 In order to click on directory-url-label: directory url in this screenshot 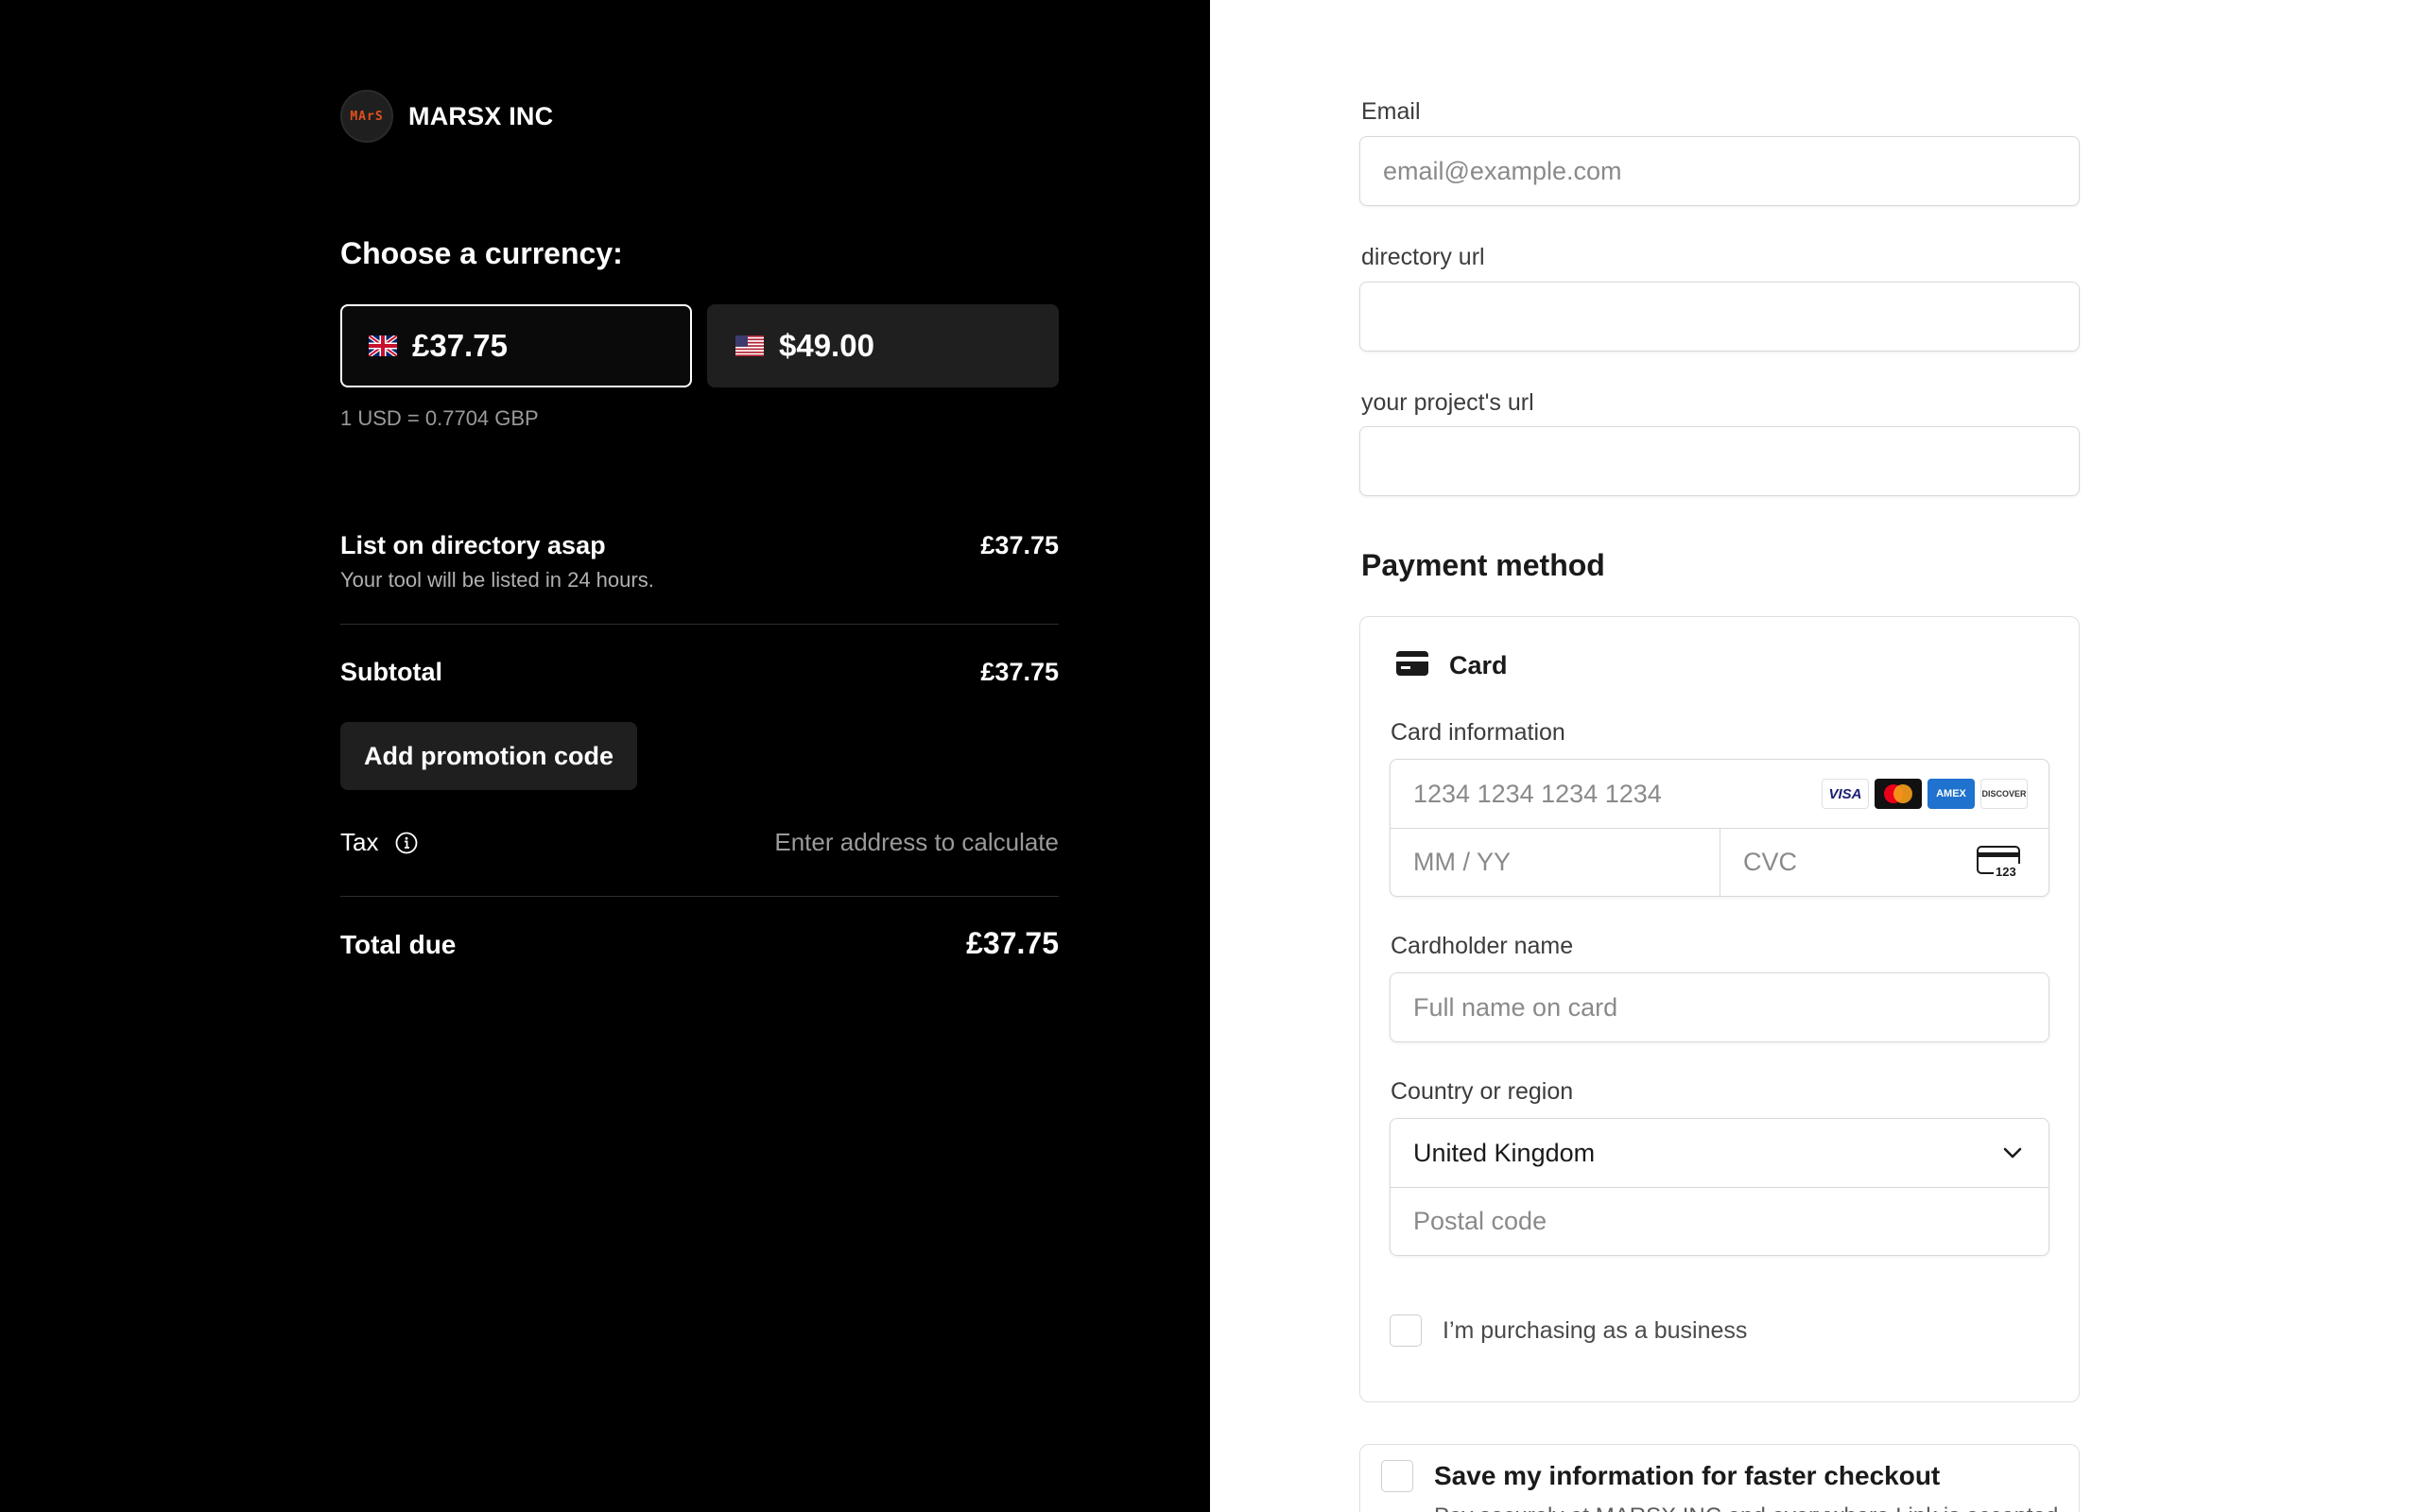, I will do `click(1423, 257)`.